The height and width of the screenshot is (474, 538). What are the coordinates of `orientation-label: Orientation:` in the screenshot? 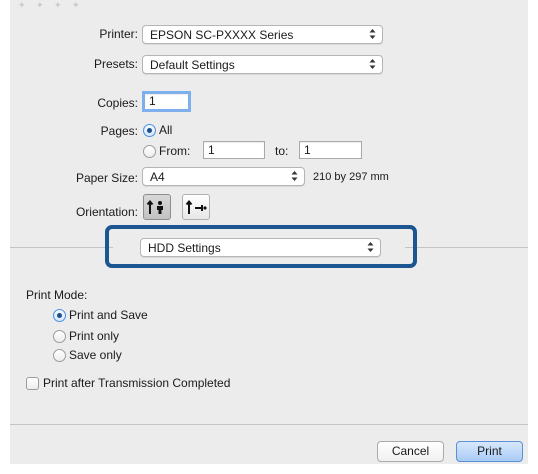 It's located at (106, 212).